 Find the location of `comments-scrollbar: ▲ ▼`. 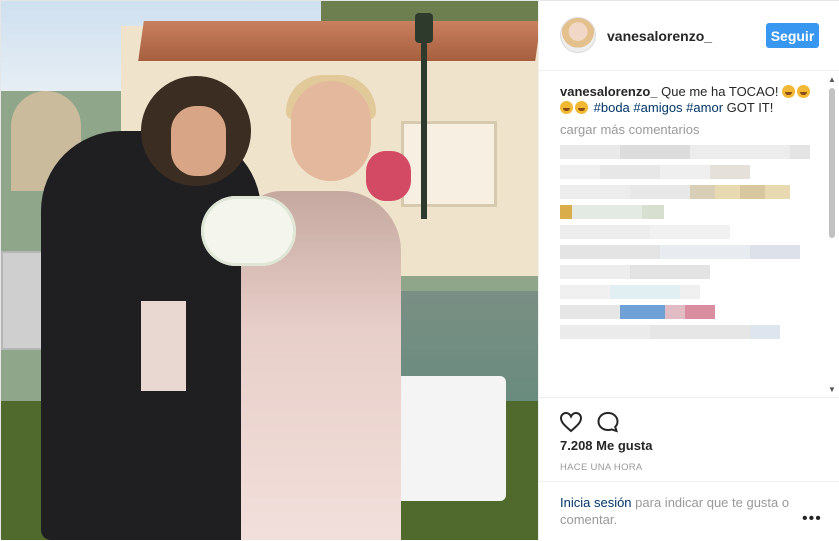

comments-scrollbar: ▲ ▼ is located at coordinates (832, 236).